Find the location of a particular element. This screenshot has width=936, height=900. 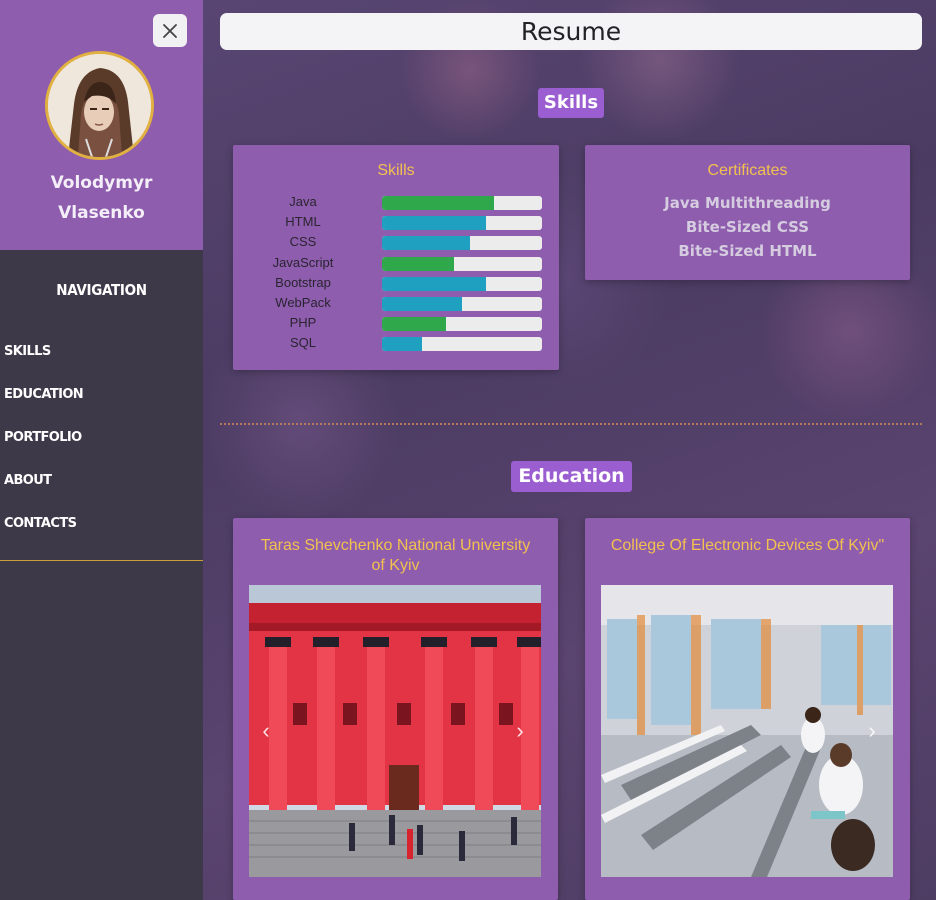

skill-name: HTML is located at coordinates (303, 222).